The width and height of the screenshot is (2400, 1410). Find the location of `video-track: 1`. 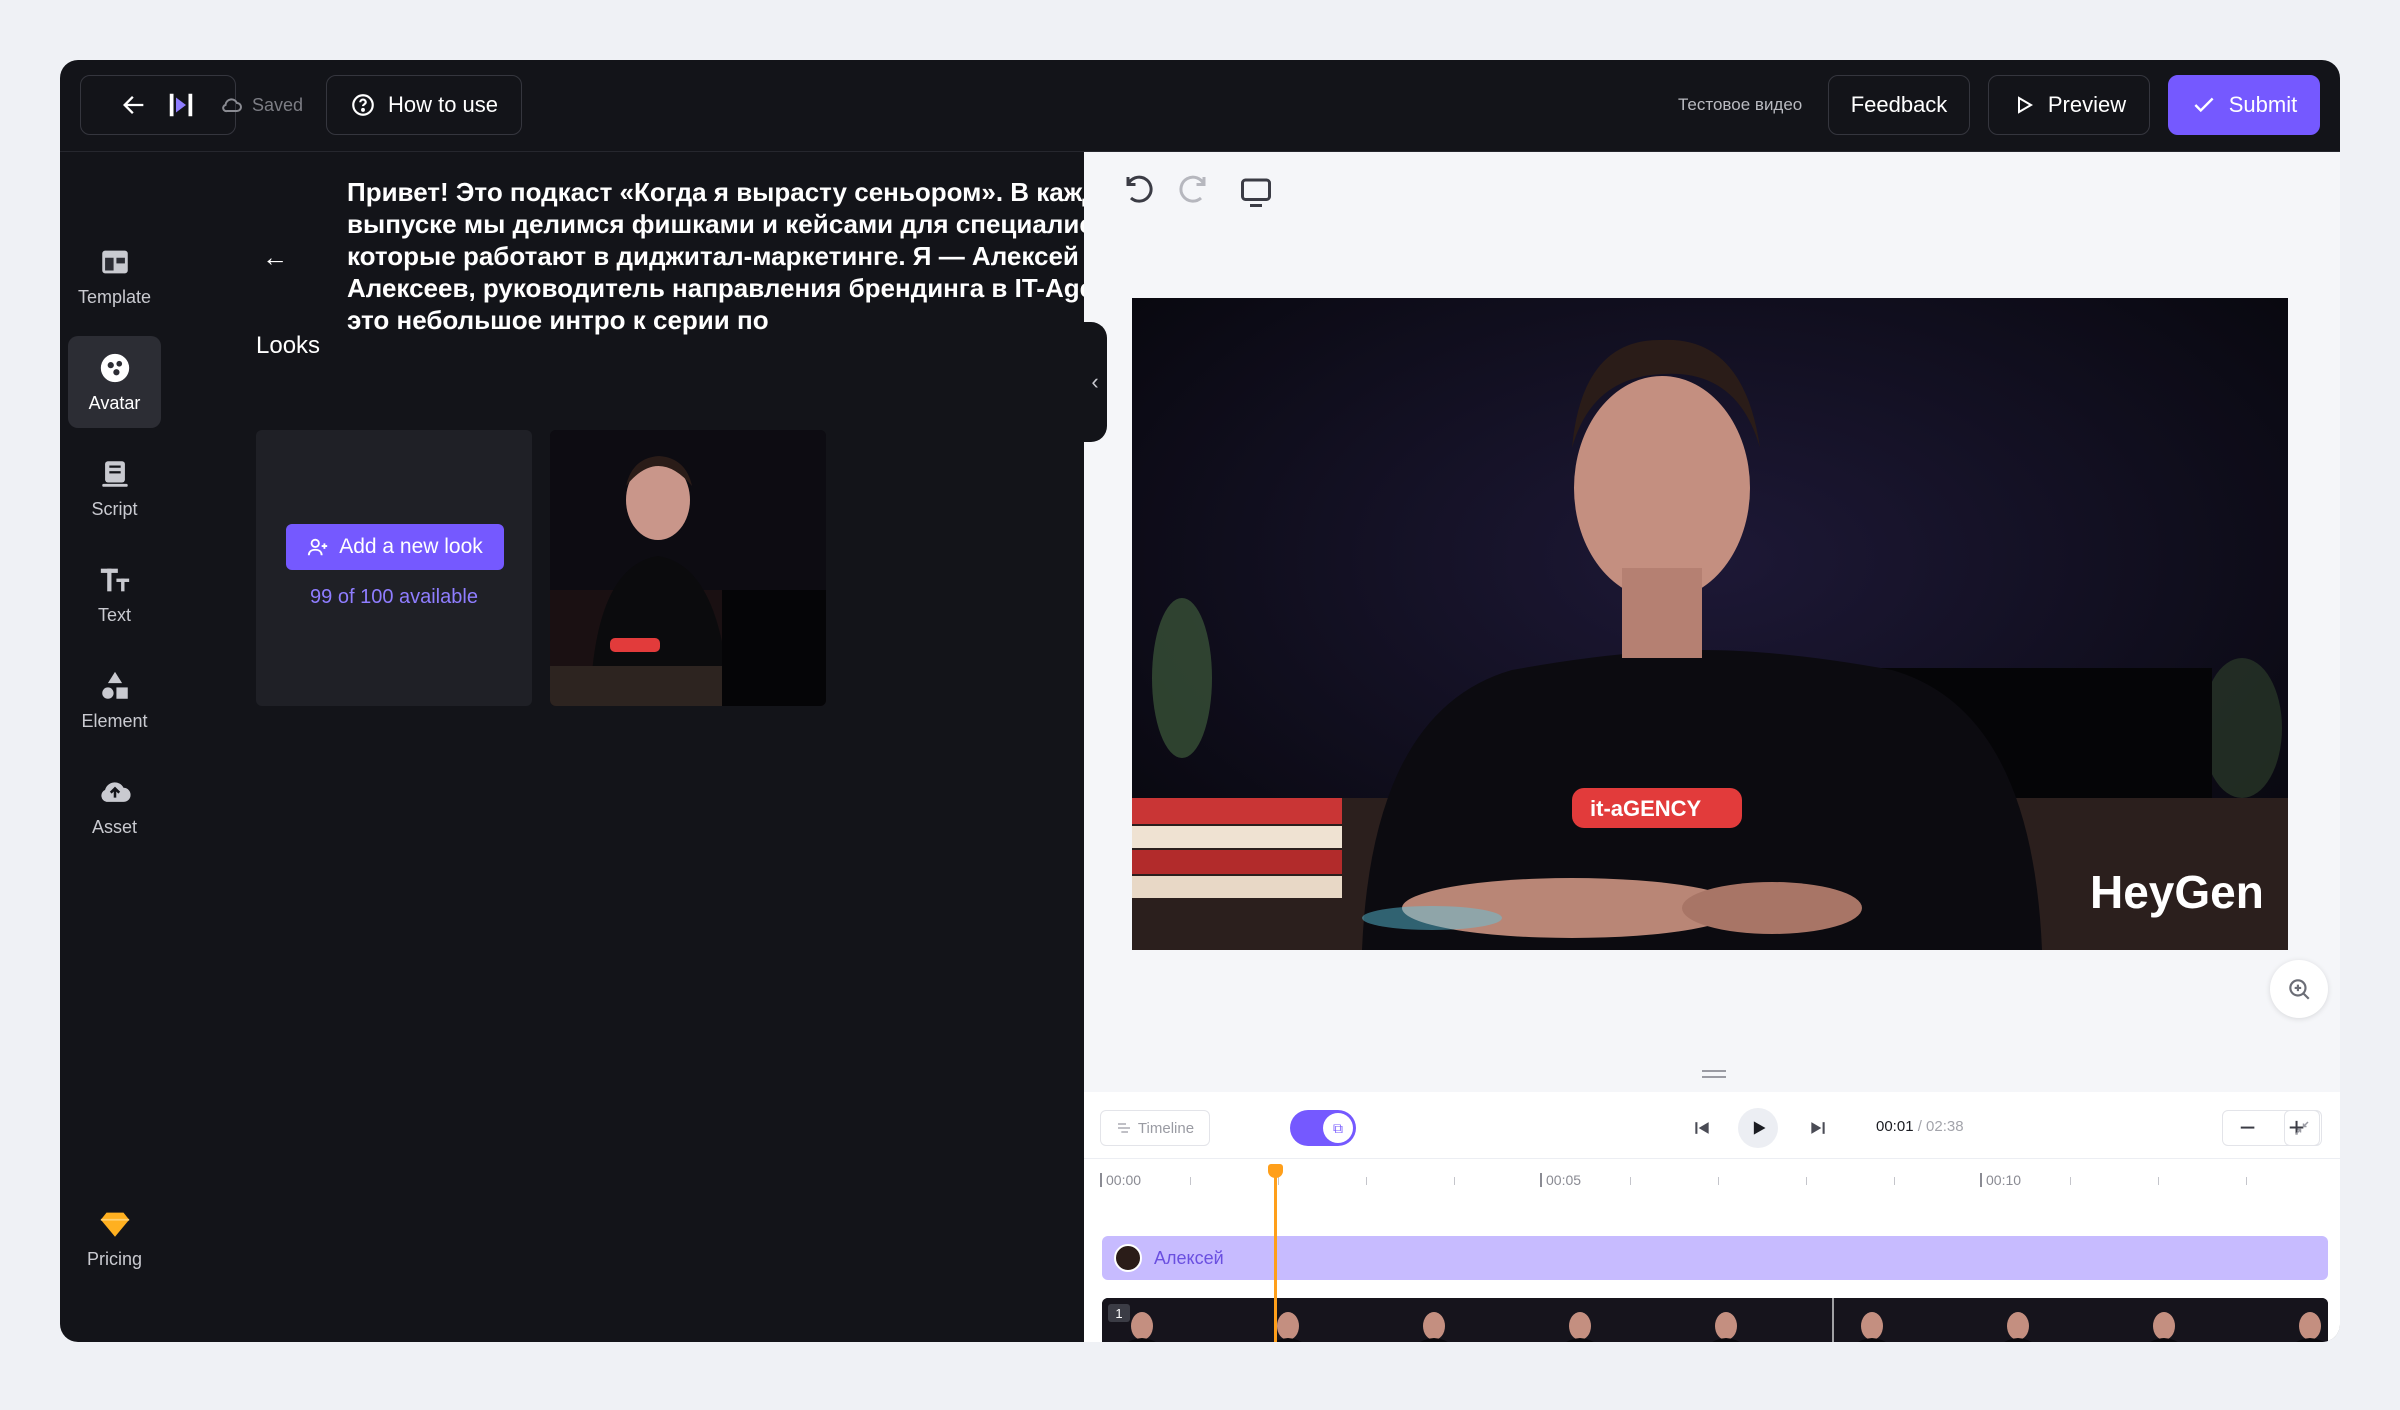

video-track: 1 is located at coordinates (1715, 1320).